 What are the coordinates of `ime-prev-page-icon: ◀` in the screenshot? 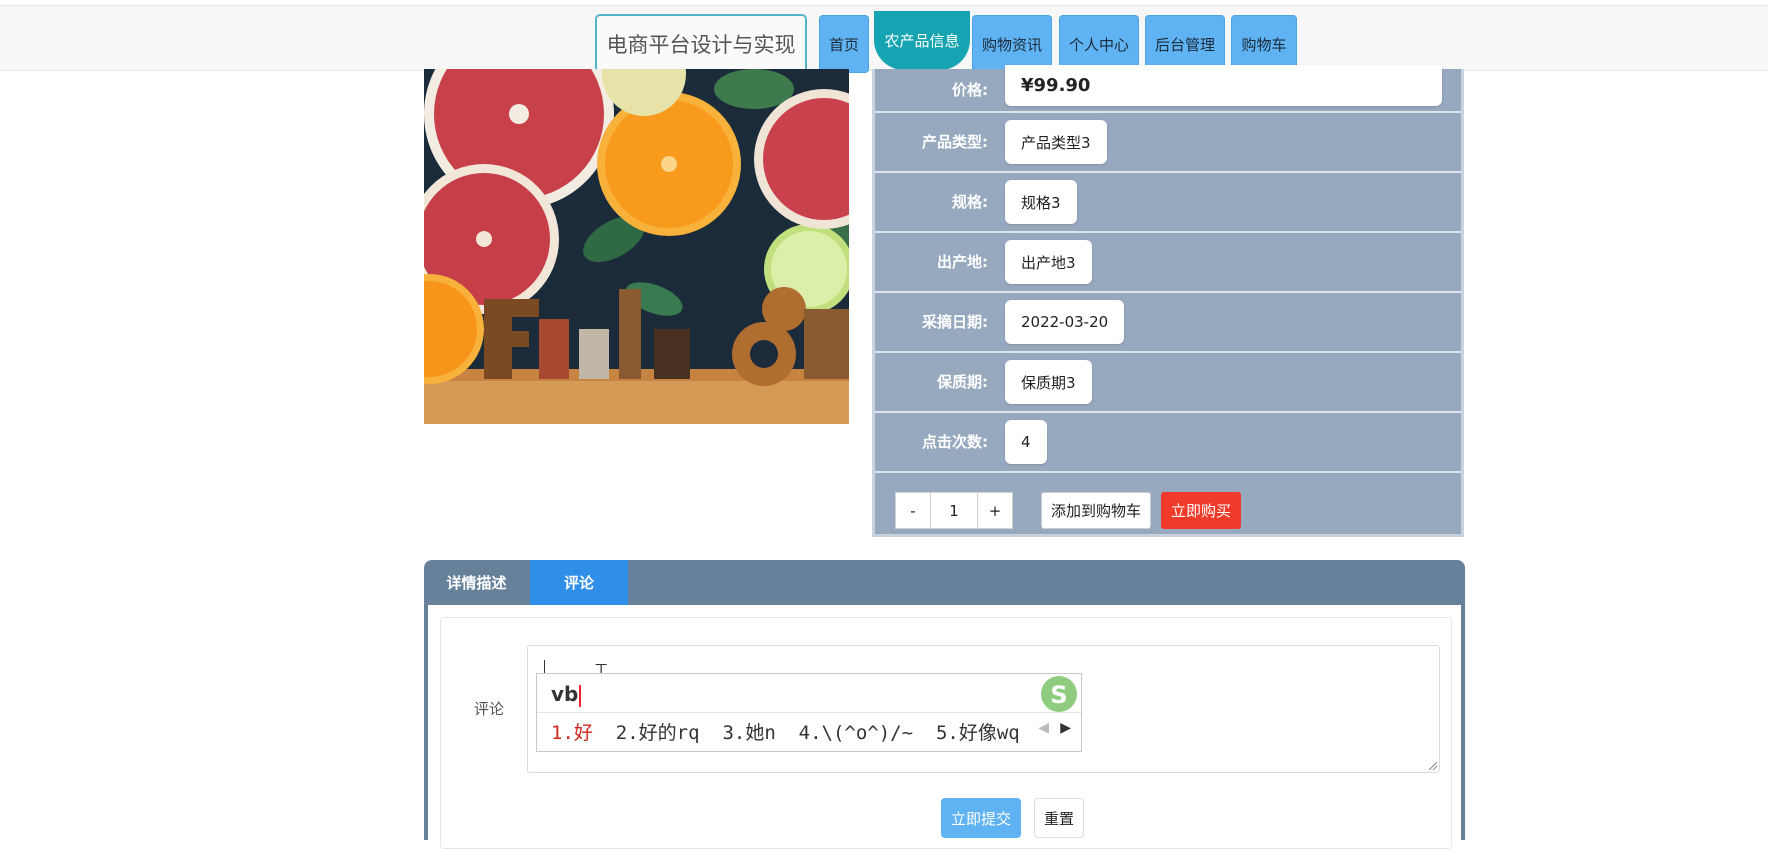 It's located at (1043, 728).